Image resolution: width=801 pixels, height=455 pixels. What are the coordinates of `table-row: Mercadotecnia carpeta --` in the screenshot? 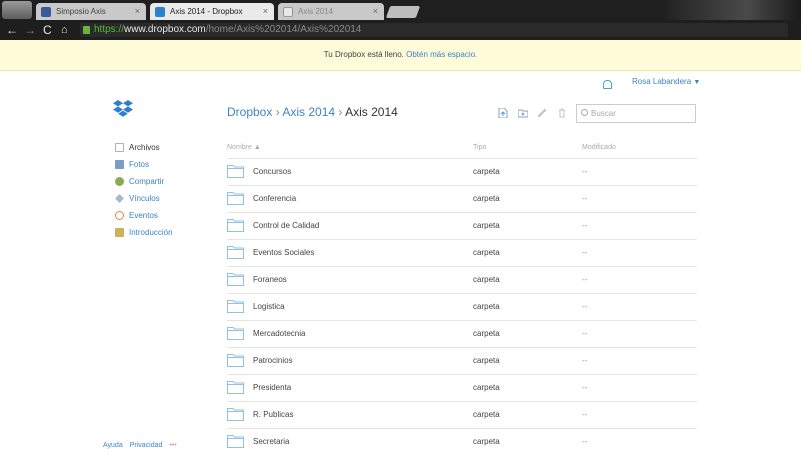 It's located at (462, 333).